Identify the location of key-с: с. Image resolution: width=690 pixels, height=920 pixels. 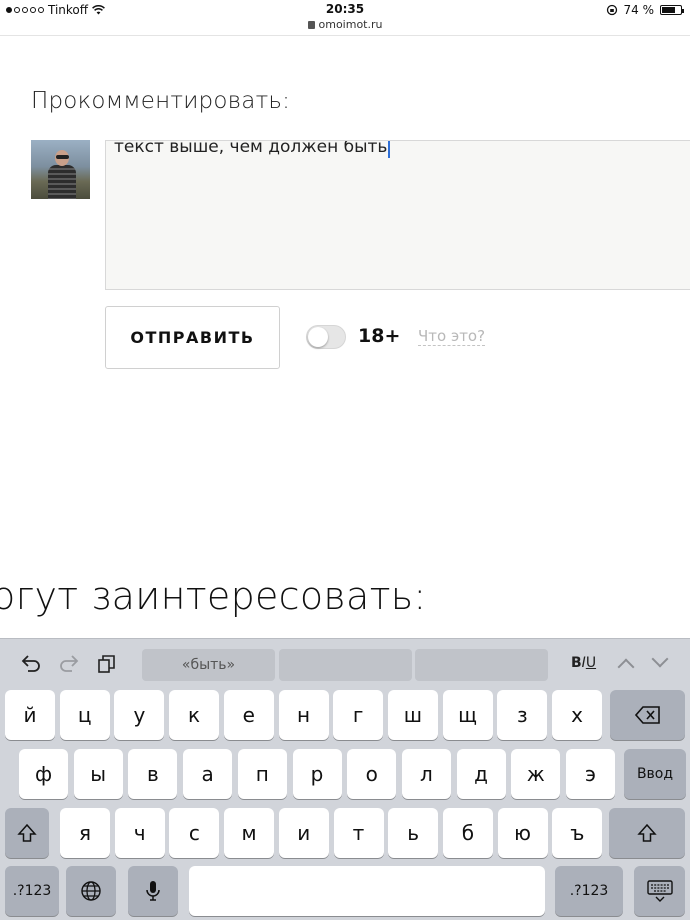
(194, 833).